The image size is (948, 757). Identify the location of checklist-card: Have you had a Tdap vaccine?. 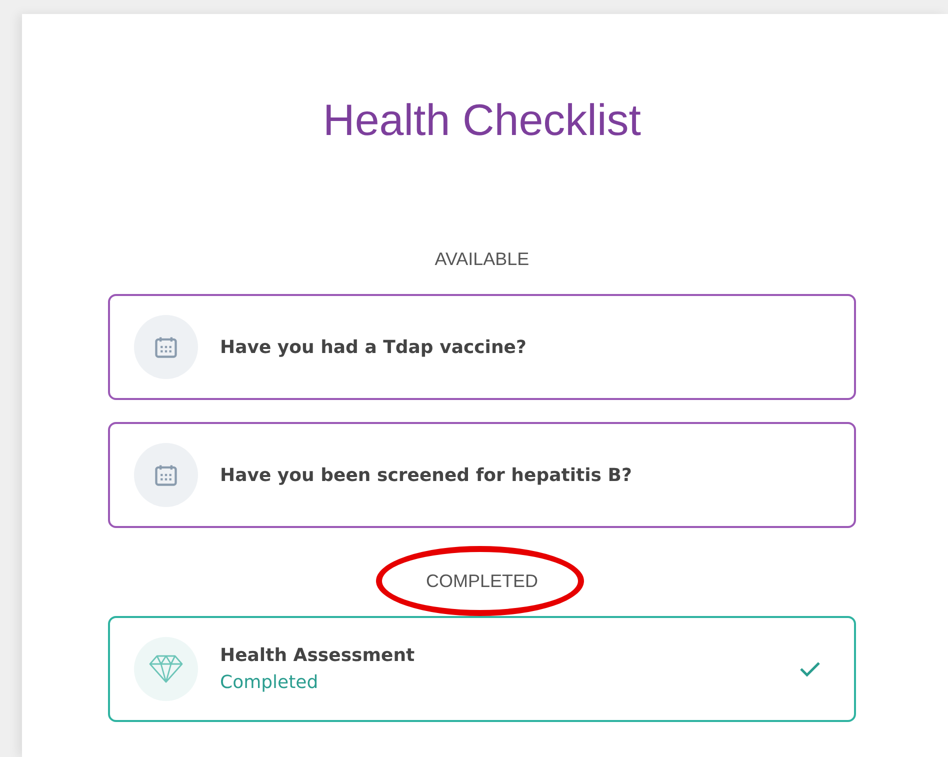
(482, 347).